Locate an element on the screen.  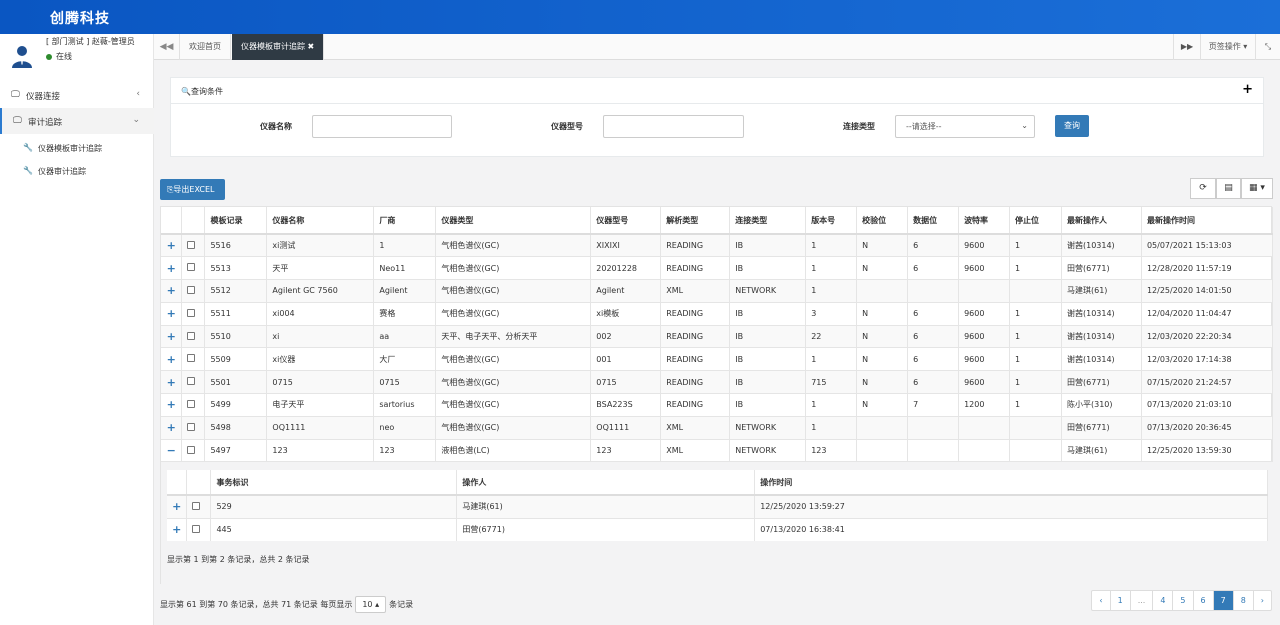
table-header-cell: 仪器型号 is located at coordinates (626, 221).